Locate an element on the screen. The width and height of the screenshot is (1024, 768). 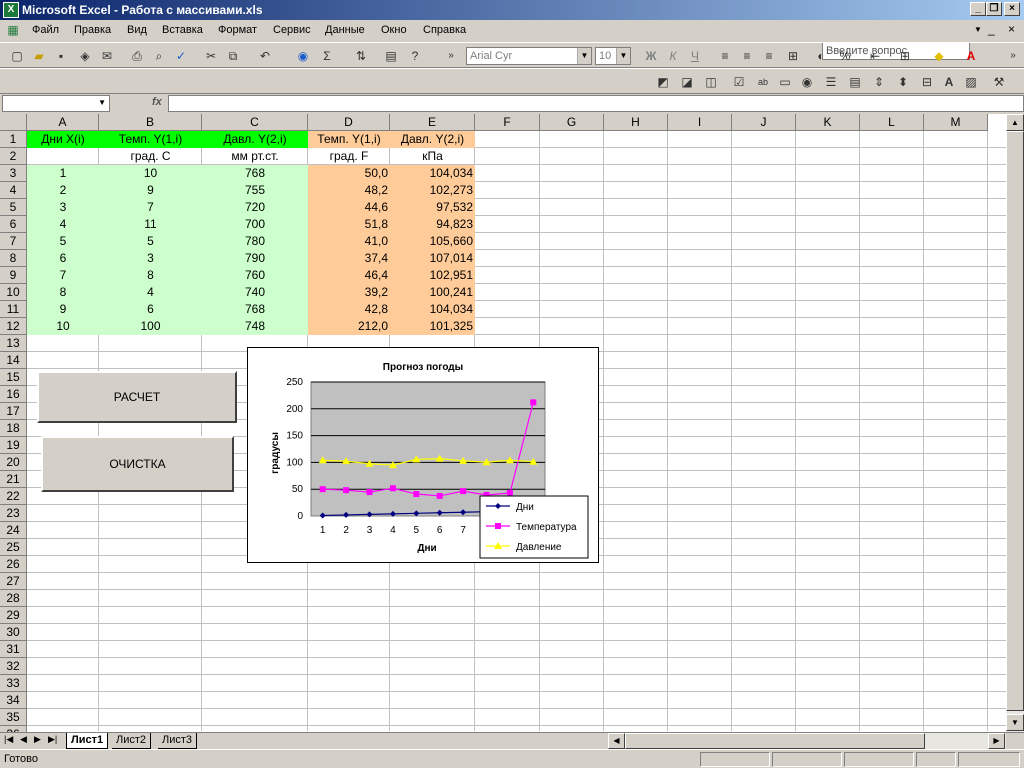
table-cell: 6 is located at coordinates (63, 258).